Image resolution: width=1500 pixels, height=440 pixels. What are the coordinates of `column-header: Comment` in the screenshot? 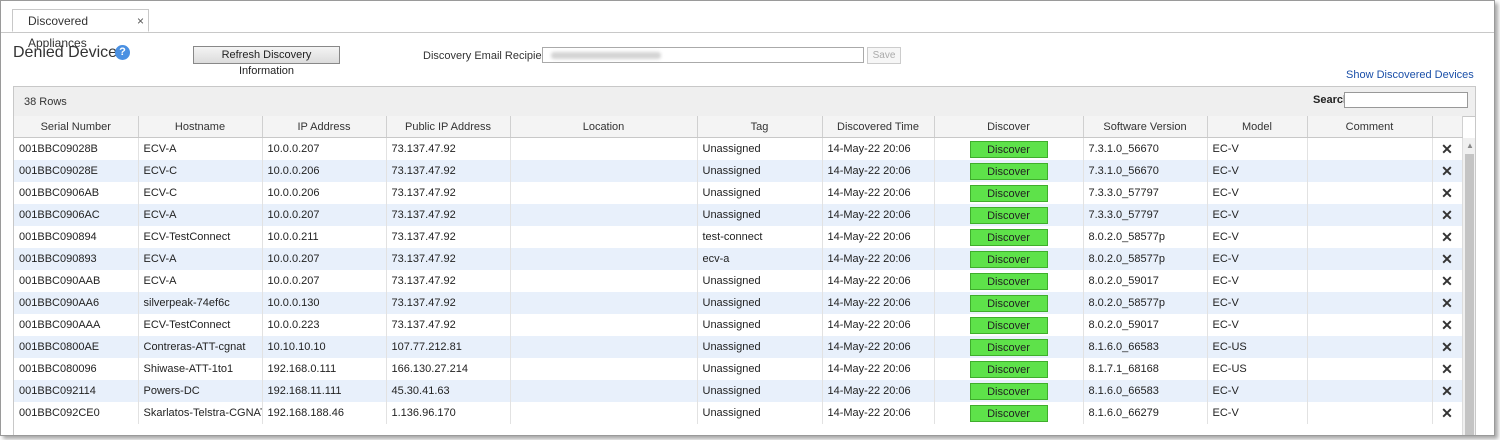 It's located at (1370, 127).